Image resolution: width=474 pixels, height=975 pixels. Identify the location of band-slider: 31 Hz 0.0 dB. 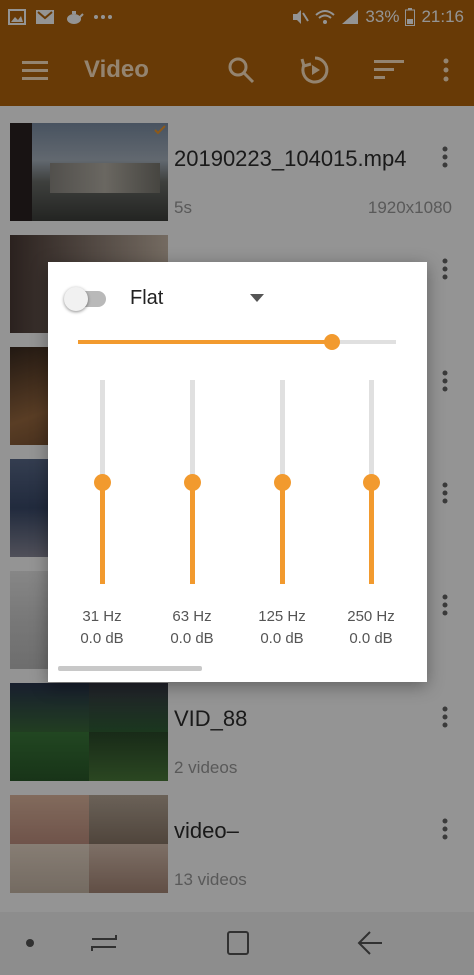
(102, 513).